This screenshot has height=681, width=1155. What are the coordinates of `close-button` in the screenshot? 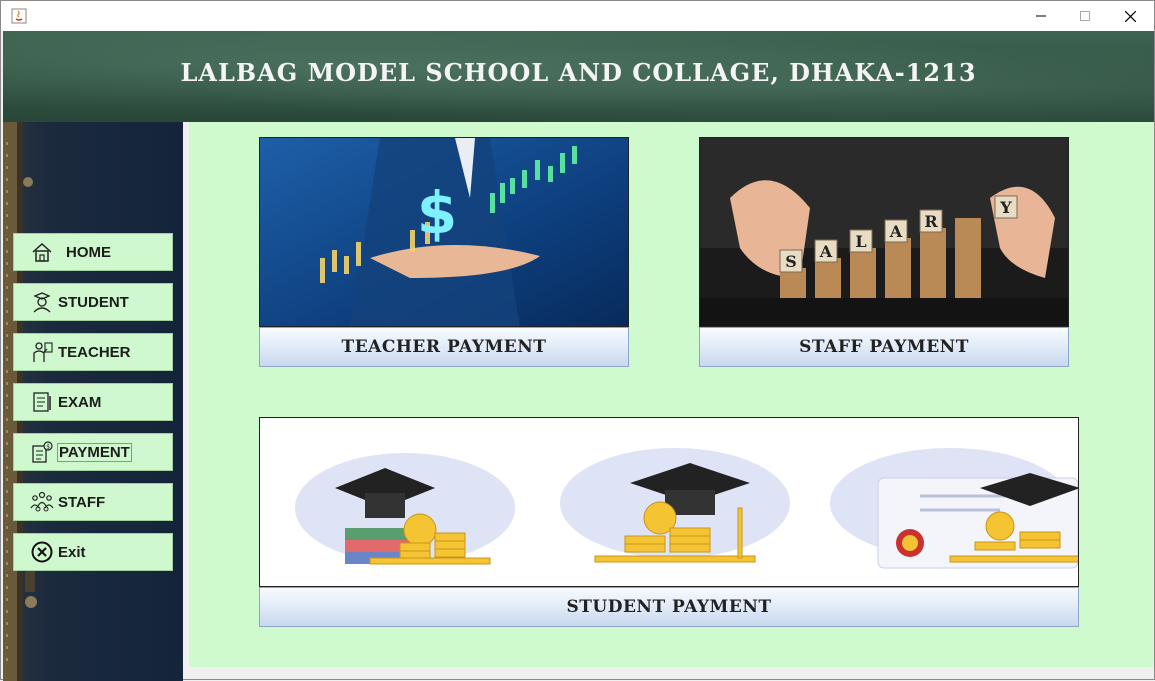 It's located at (1130, 16).